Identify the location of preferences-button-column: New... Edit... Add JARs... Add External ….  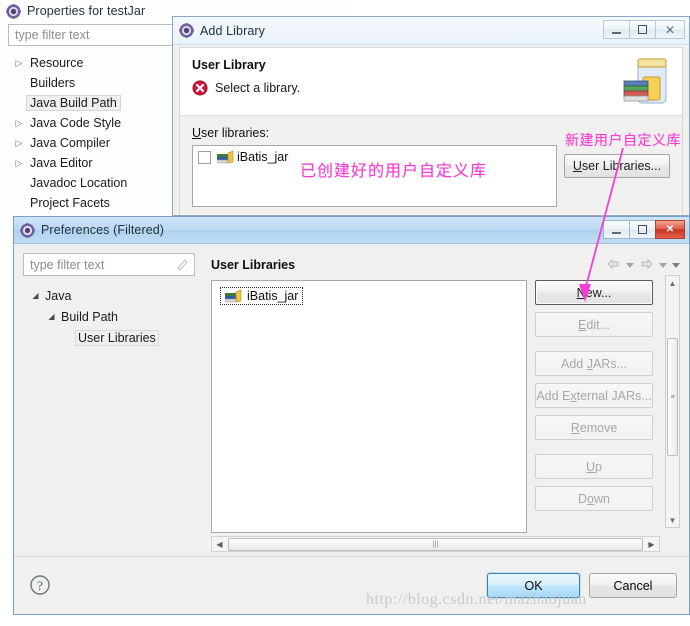
(594, 406).